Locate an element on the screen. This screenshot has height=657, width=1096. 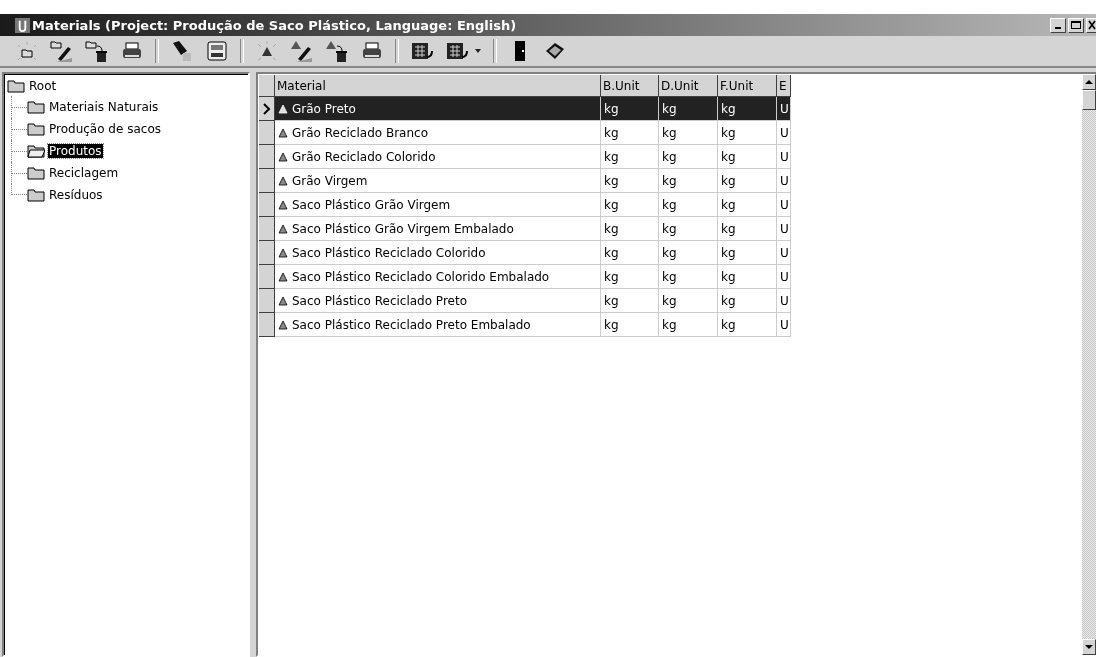
tree-item: Root is located at coordinates (43, 86).